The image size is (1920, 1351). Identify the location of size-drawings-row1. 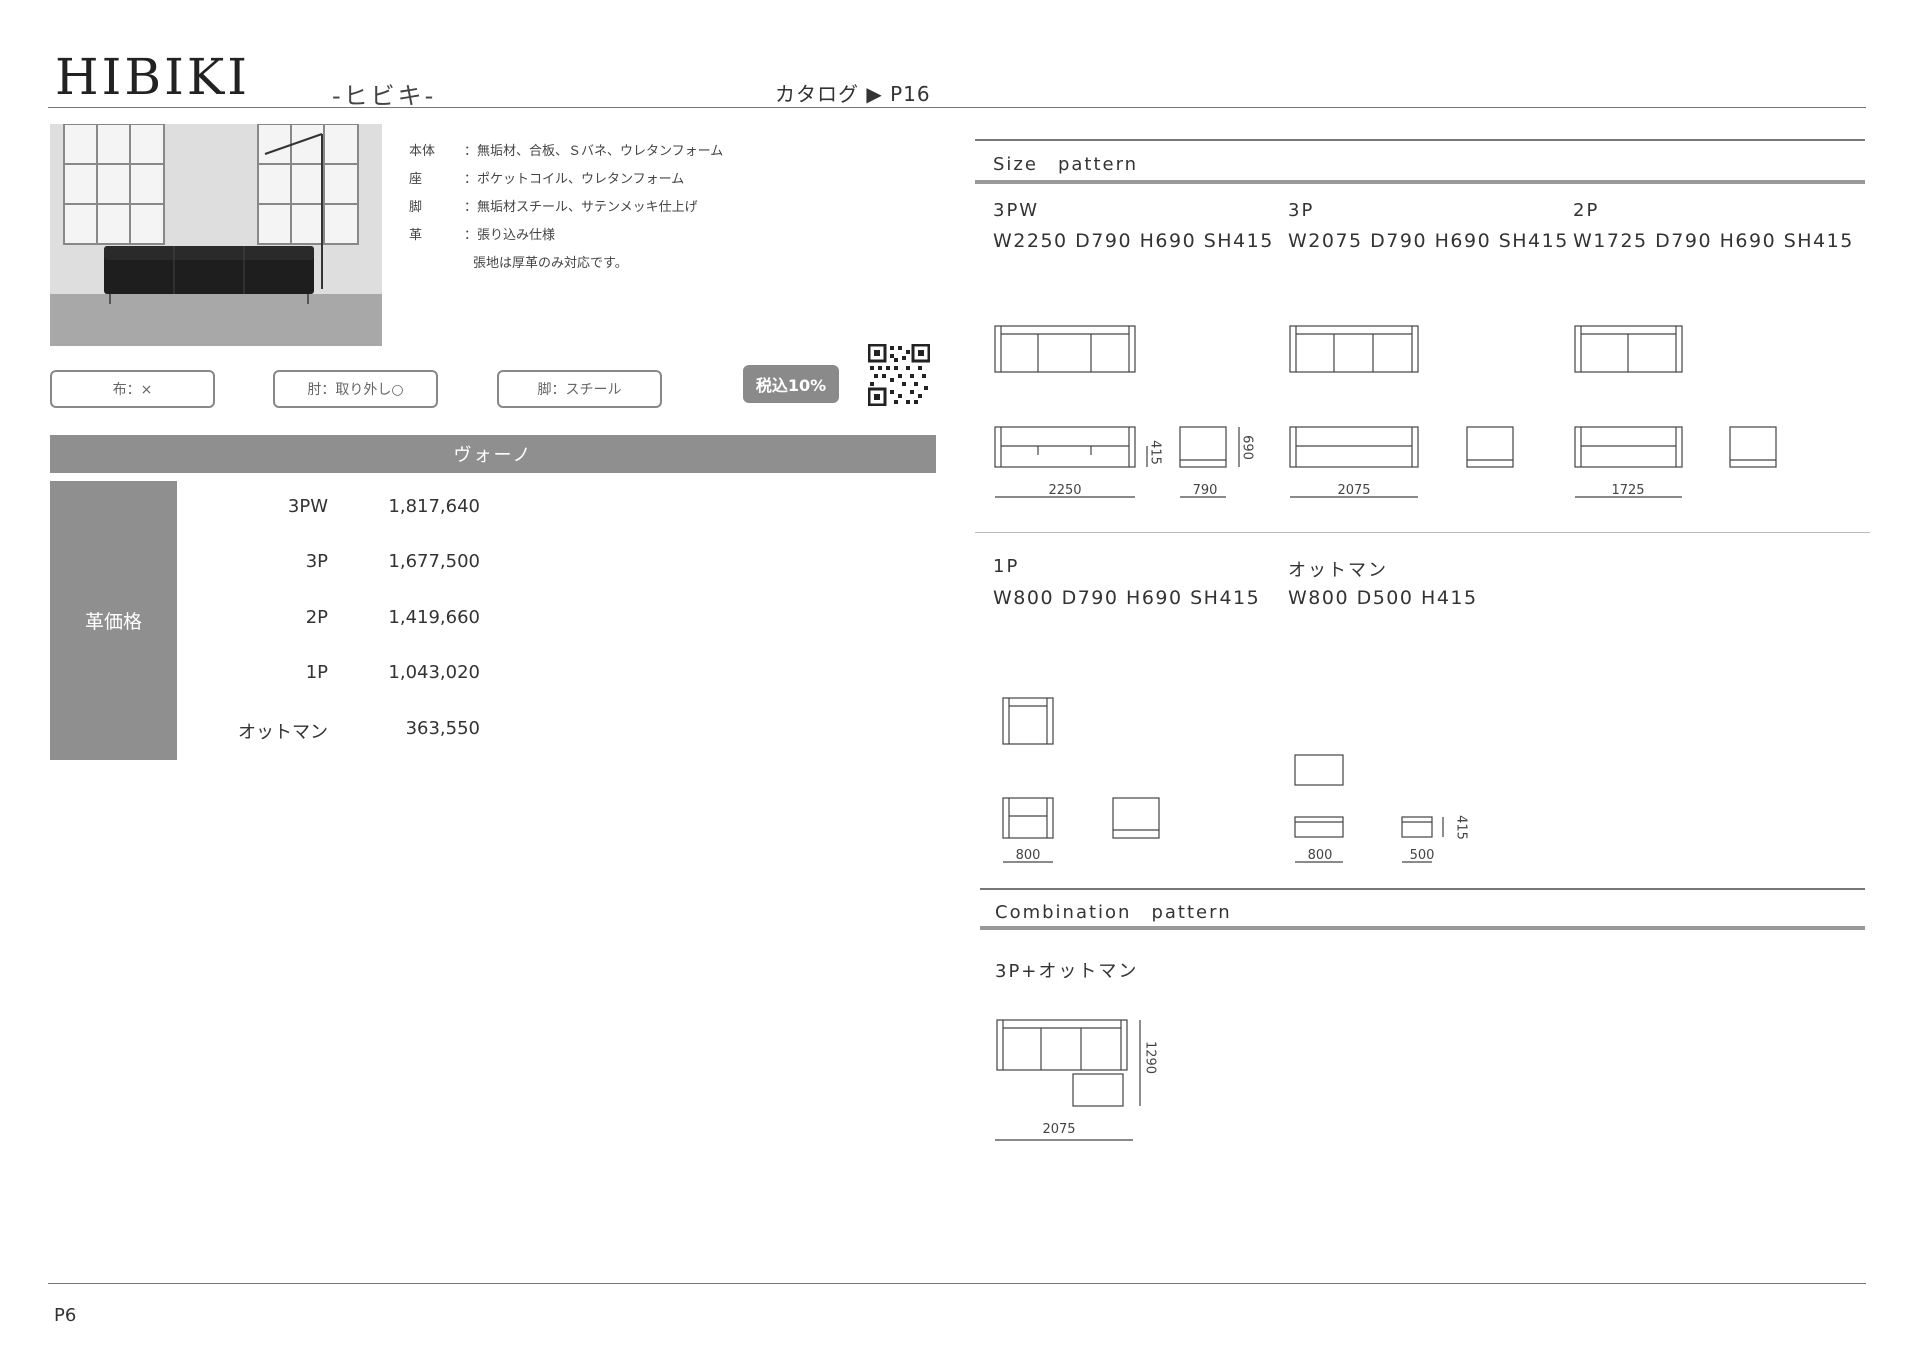
(1385, 411).